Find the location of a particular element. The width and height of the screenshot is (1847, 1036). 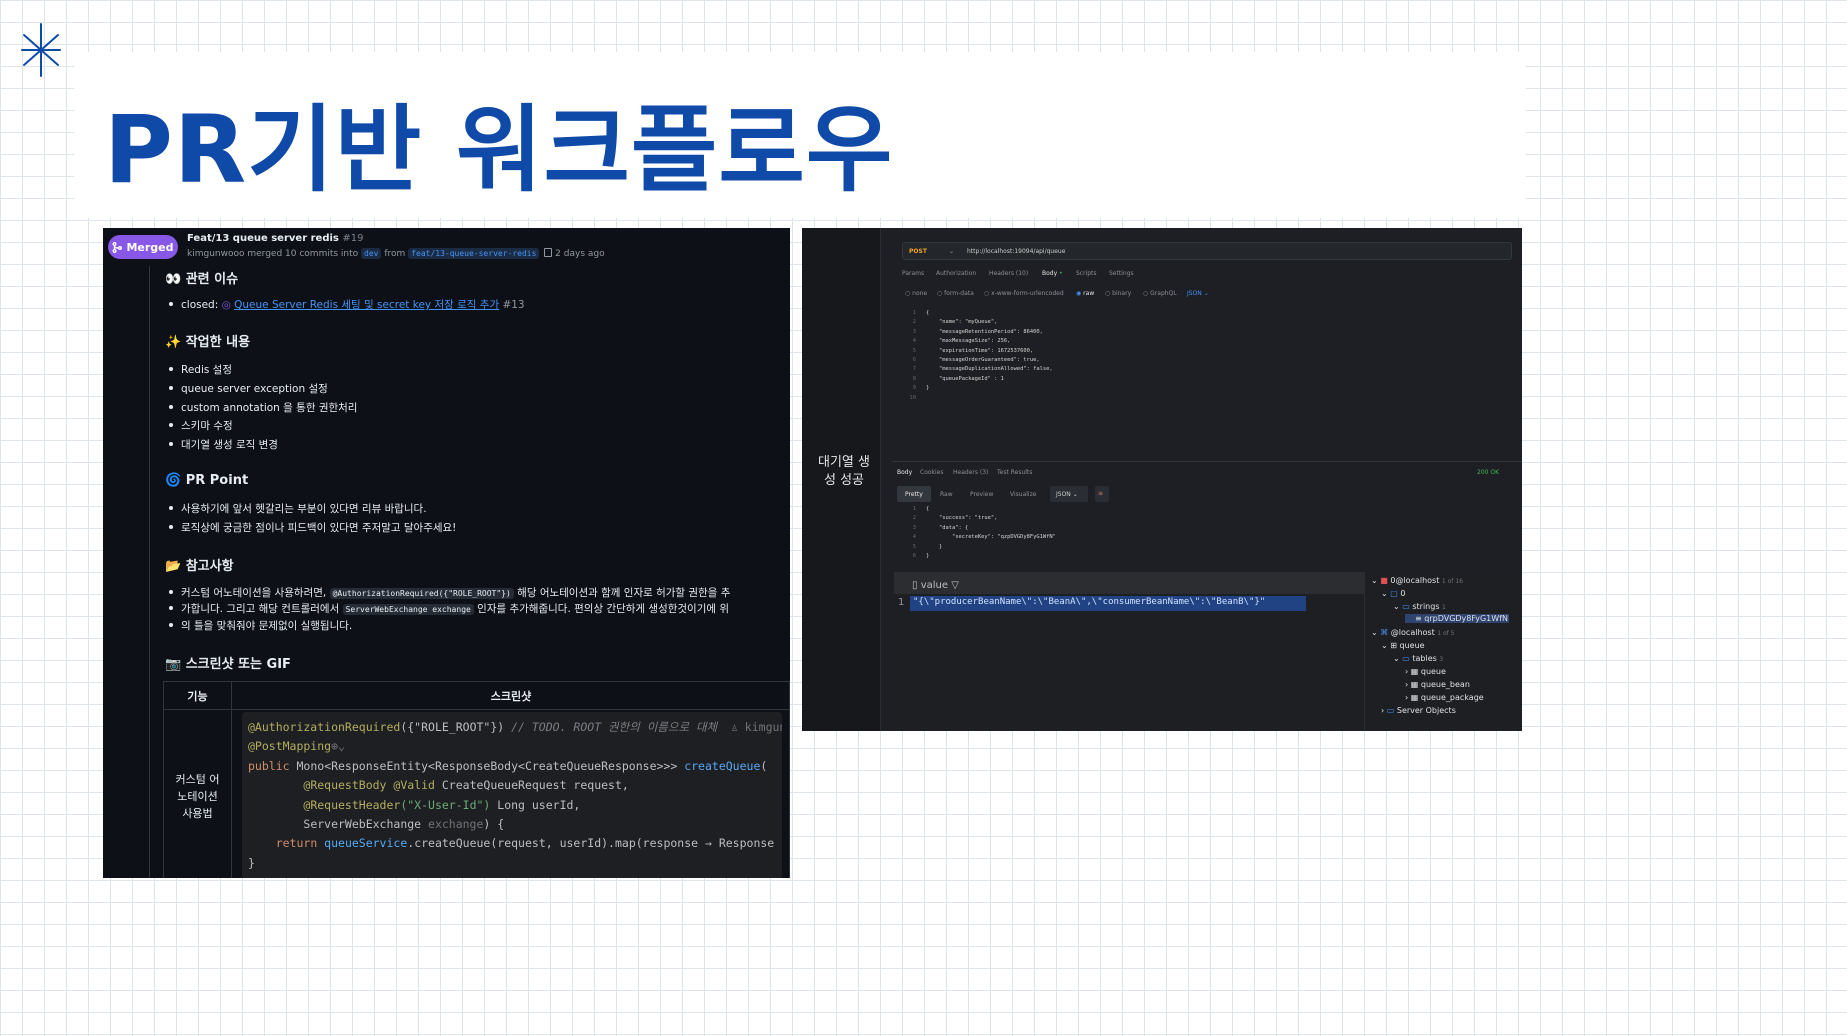

tab-params: Params is located at coordinates (913, 273).